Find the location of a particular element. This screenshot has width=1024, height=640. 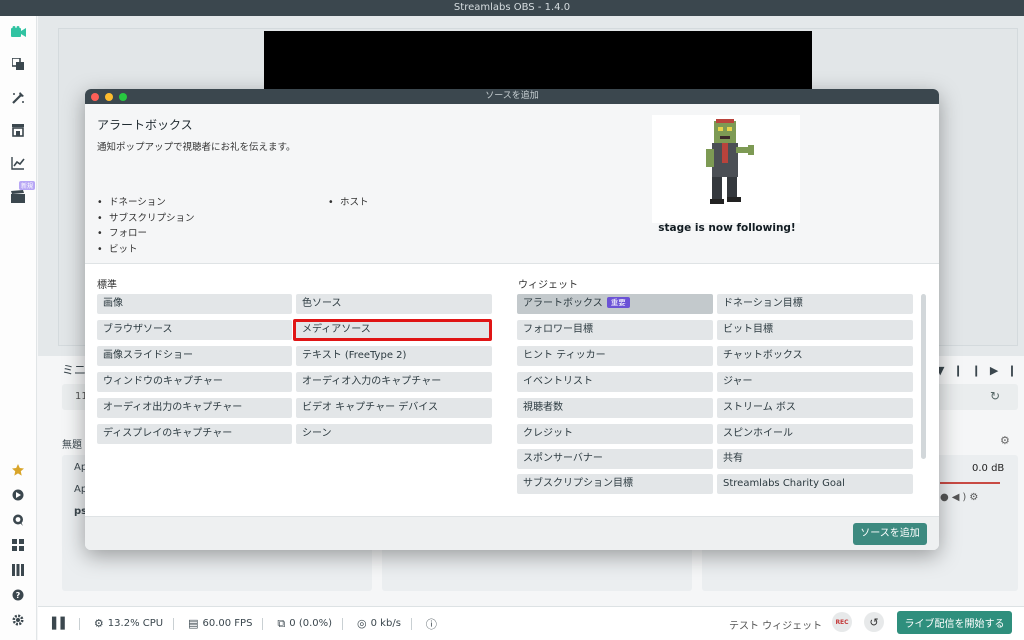

source-display-capture: ディスプレイのキャプチャー is located at coordinates (194, 434).